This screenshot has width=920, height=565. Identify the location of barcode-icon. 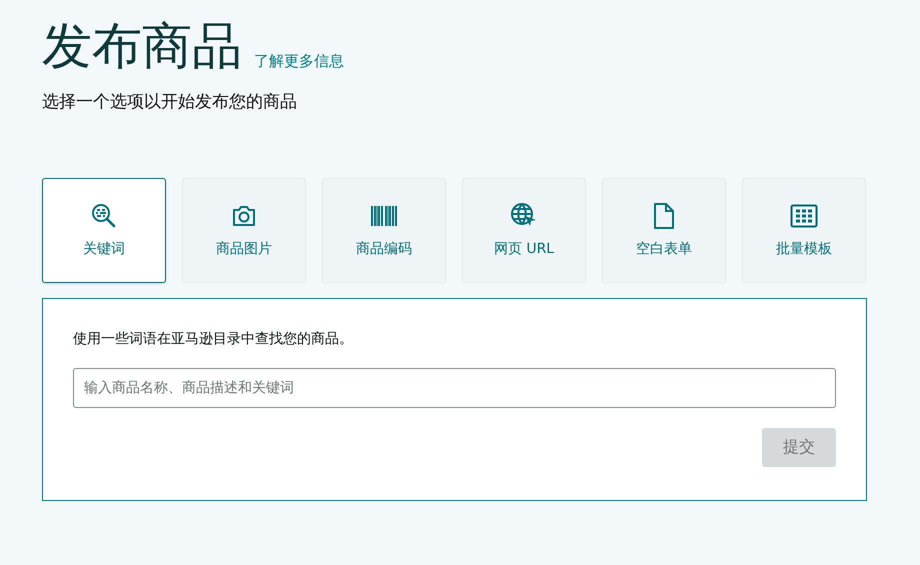
(384, 216).